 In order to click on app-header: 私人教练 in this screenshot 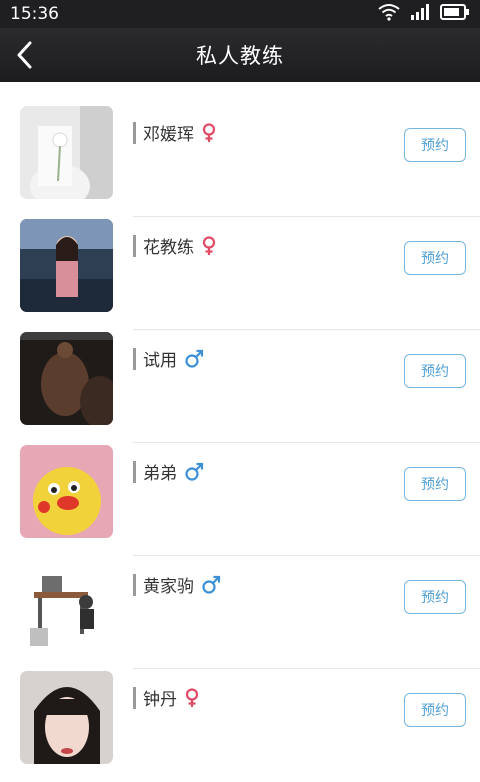, I will do `click(240, 55)`.